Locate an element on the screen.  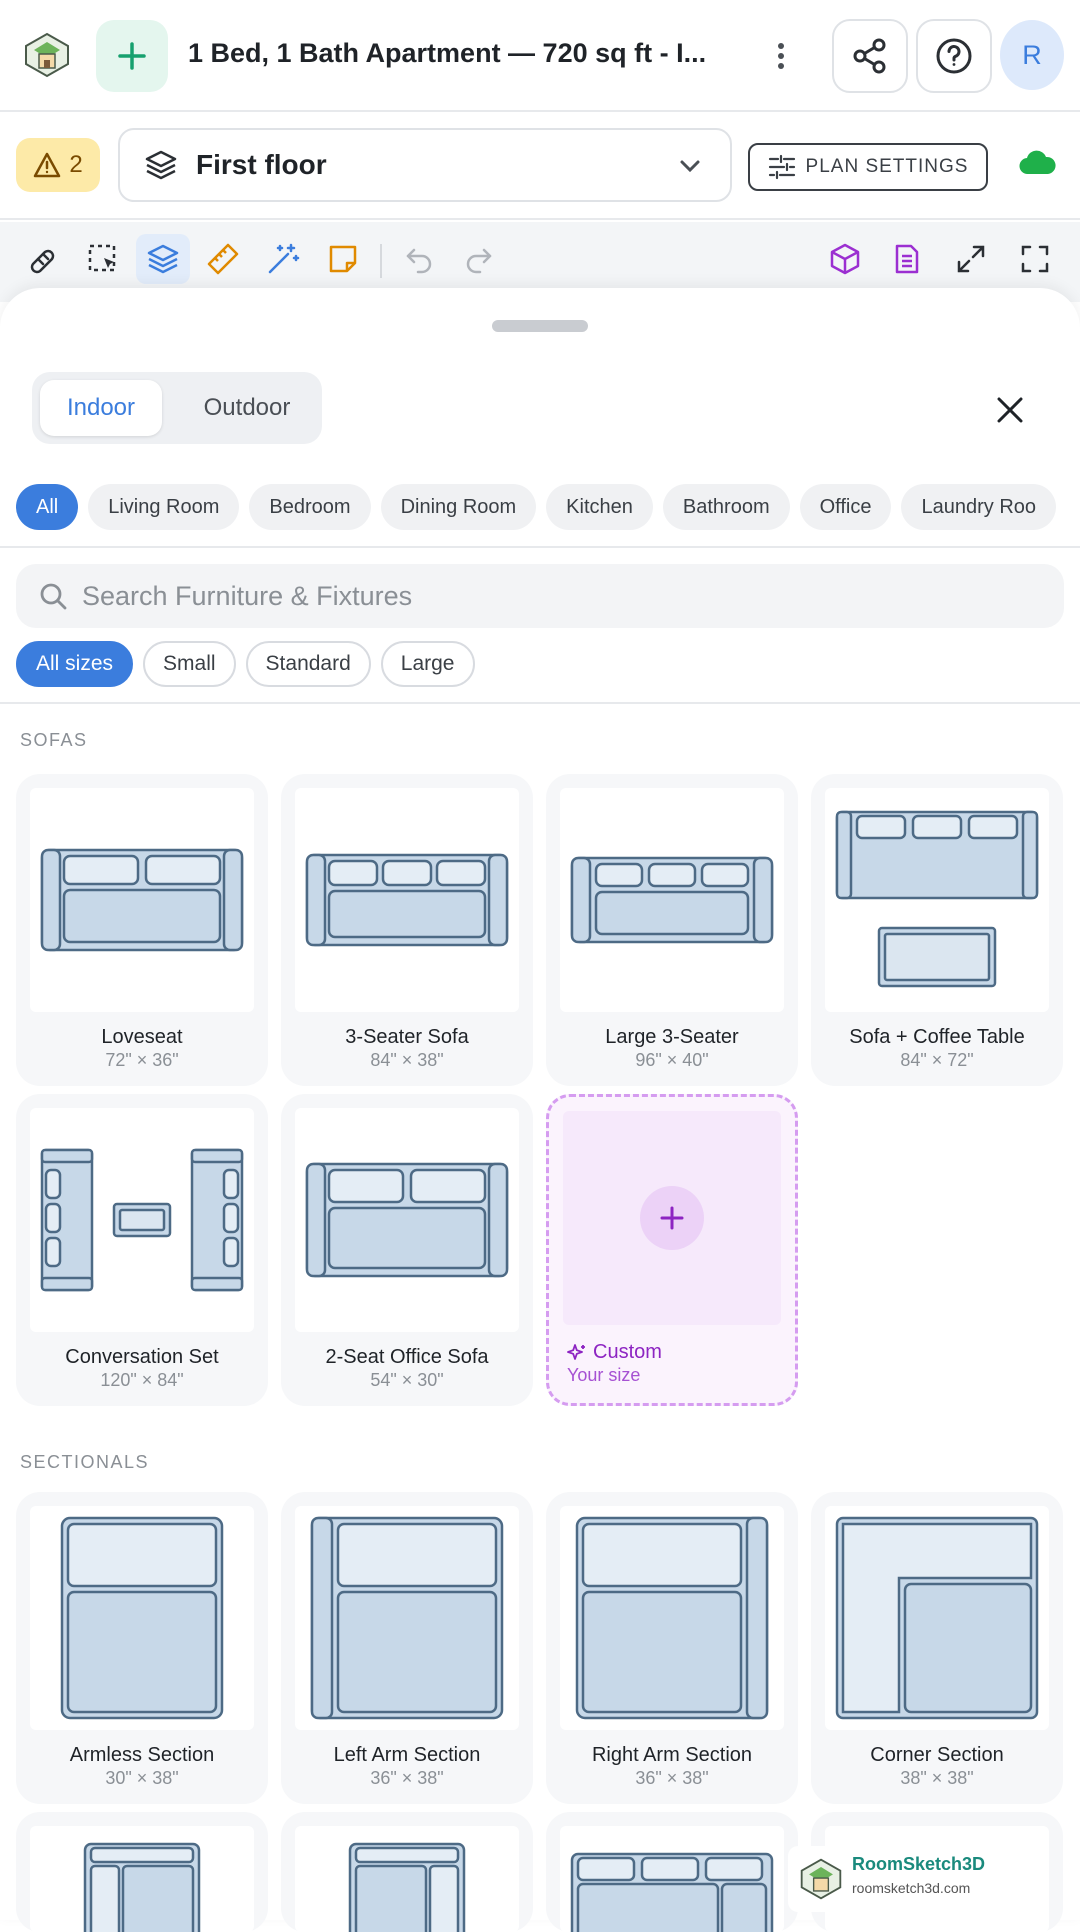
redo-button is located at coordinates (479, 259).